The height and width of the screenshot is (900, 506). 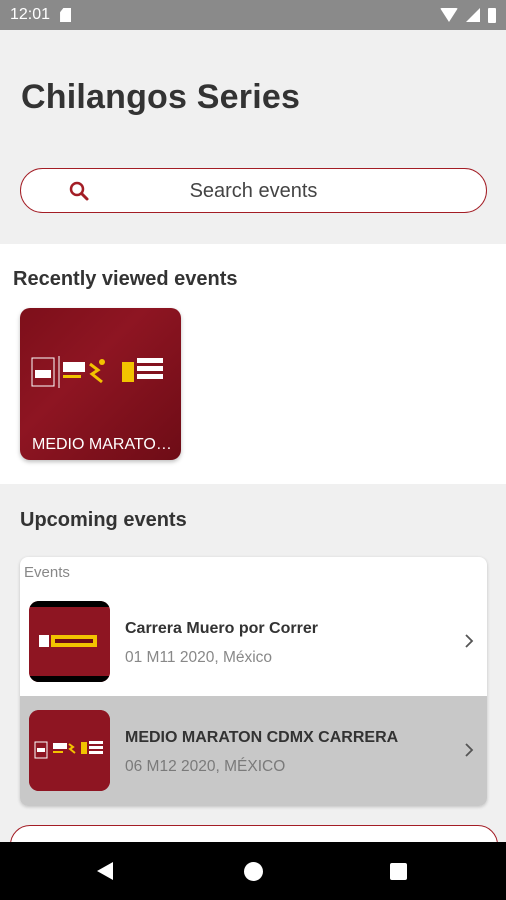 What do you see at coordinates (492, 15) in the screenshot?
I see `battery-icon` at bounding box center [492, 15].